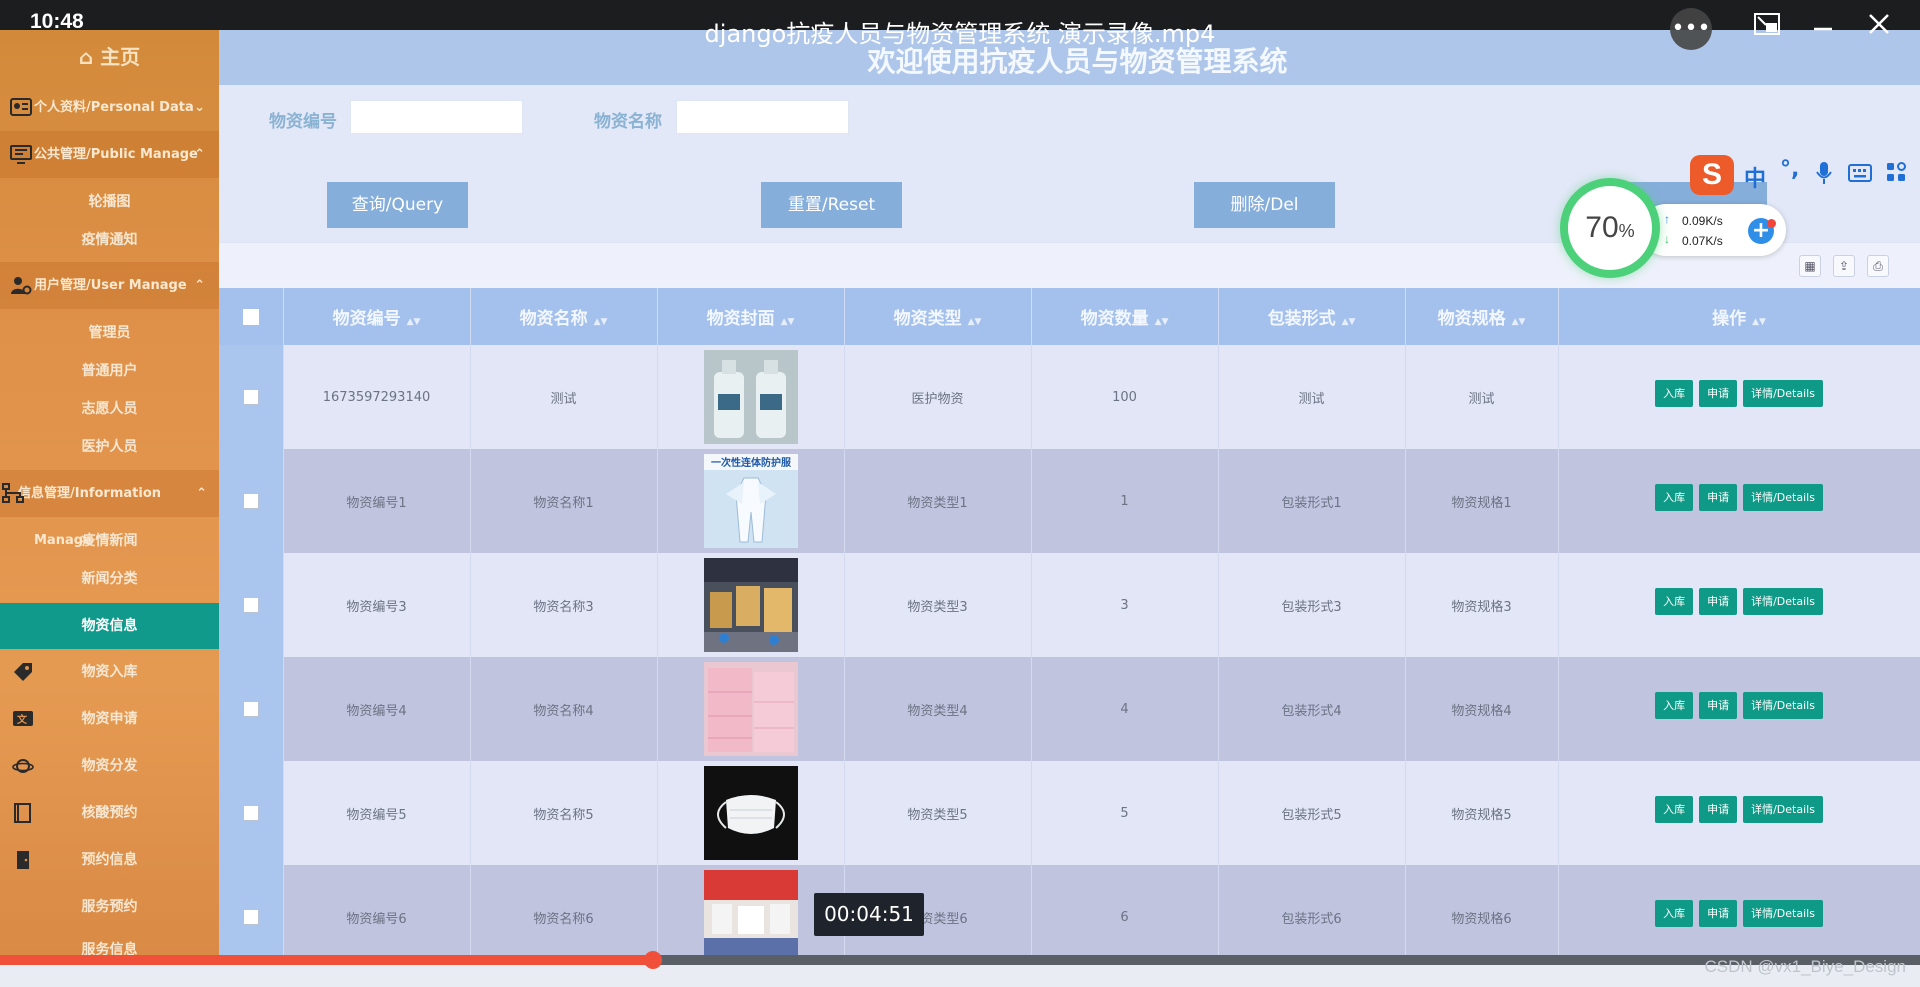 The image size is (1920, 987). Describe the element at coordinates (750, 605) in the screenshot. I see `cover-image-warehouse` at that location.